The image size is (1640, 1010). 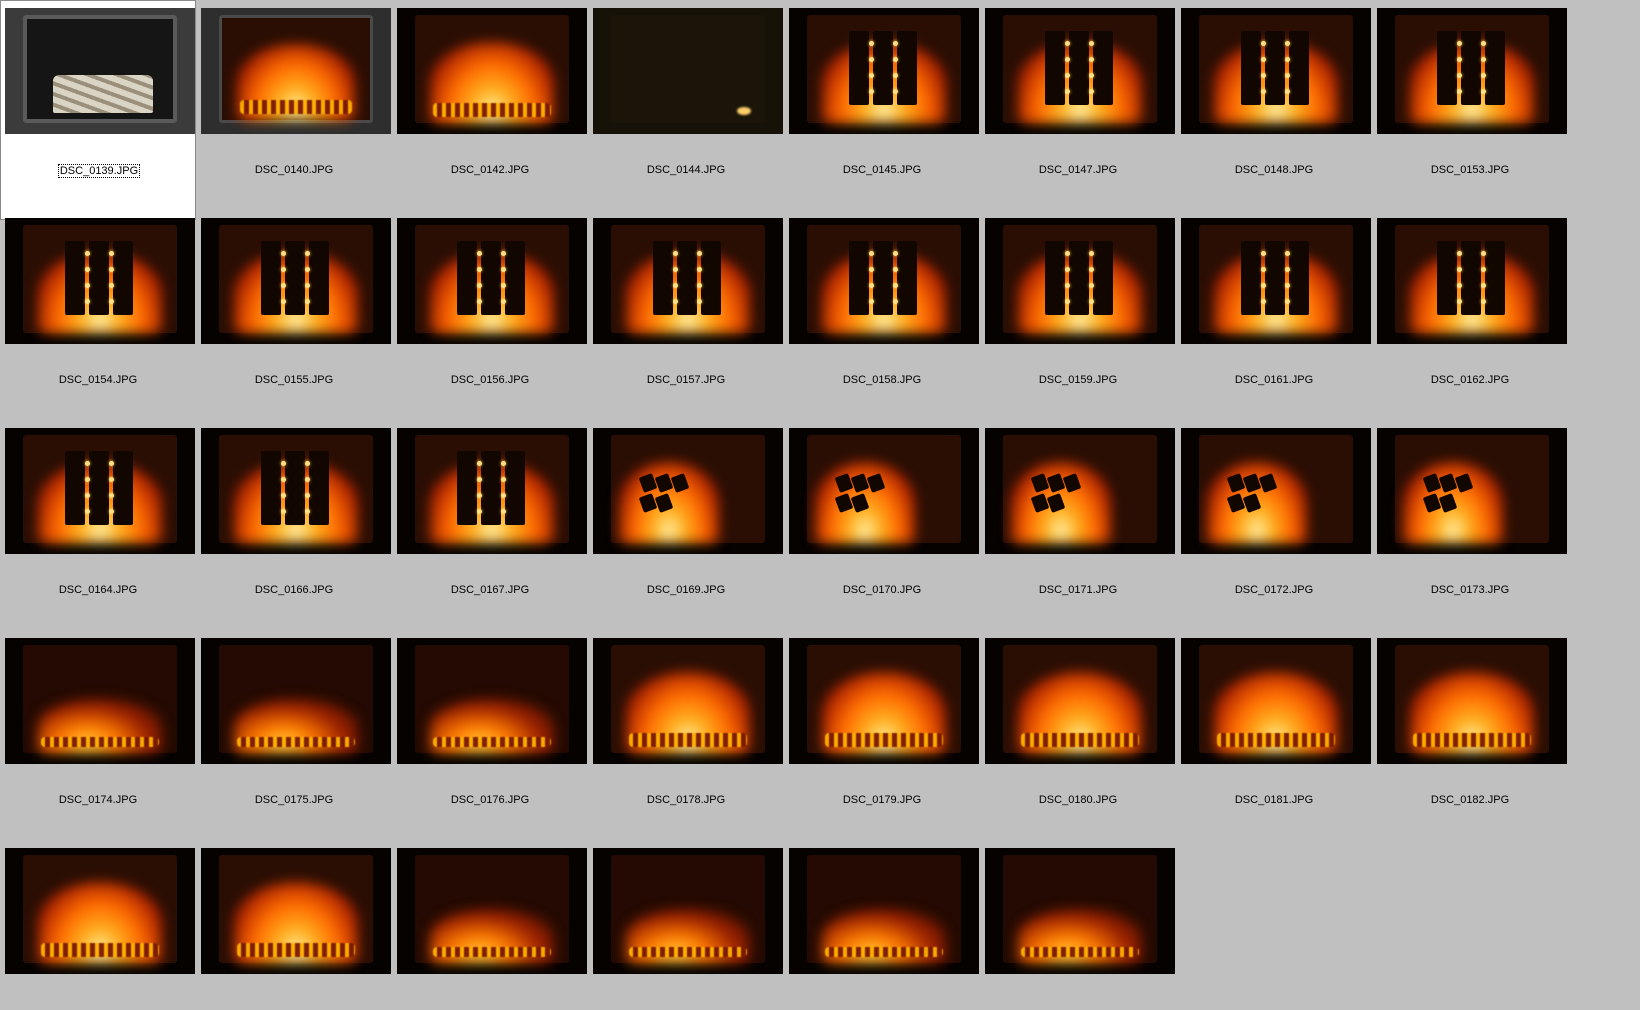 I want to click on thumbnail-item: DSC_0156.JPG, so click(x=490, y=320).